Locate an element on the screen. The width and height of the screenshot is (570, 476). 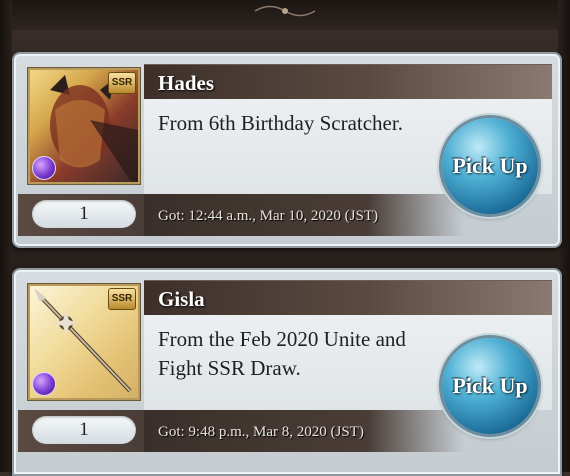
top-frame is located at coordinates (285, 15).